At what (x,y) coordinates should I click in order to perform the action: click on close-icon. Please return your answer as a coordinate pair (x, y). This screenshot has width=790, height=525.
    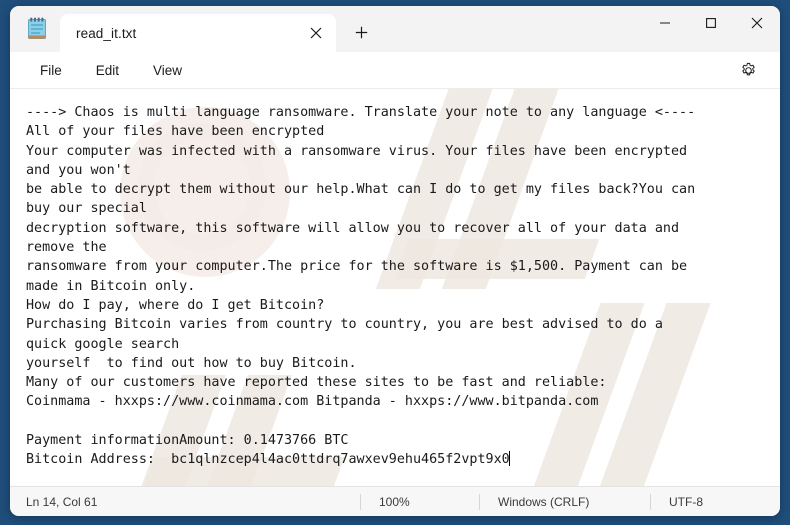
    Looking at the image, I should click on (316, 33).